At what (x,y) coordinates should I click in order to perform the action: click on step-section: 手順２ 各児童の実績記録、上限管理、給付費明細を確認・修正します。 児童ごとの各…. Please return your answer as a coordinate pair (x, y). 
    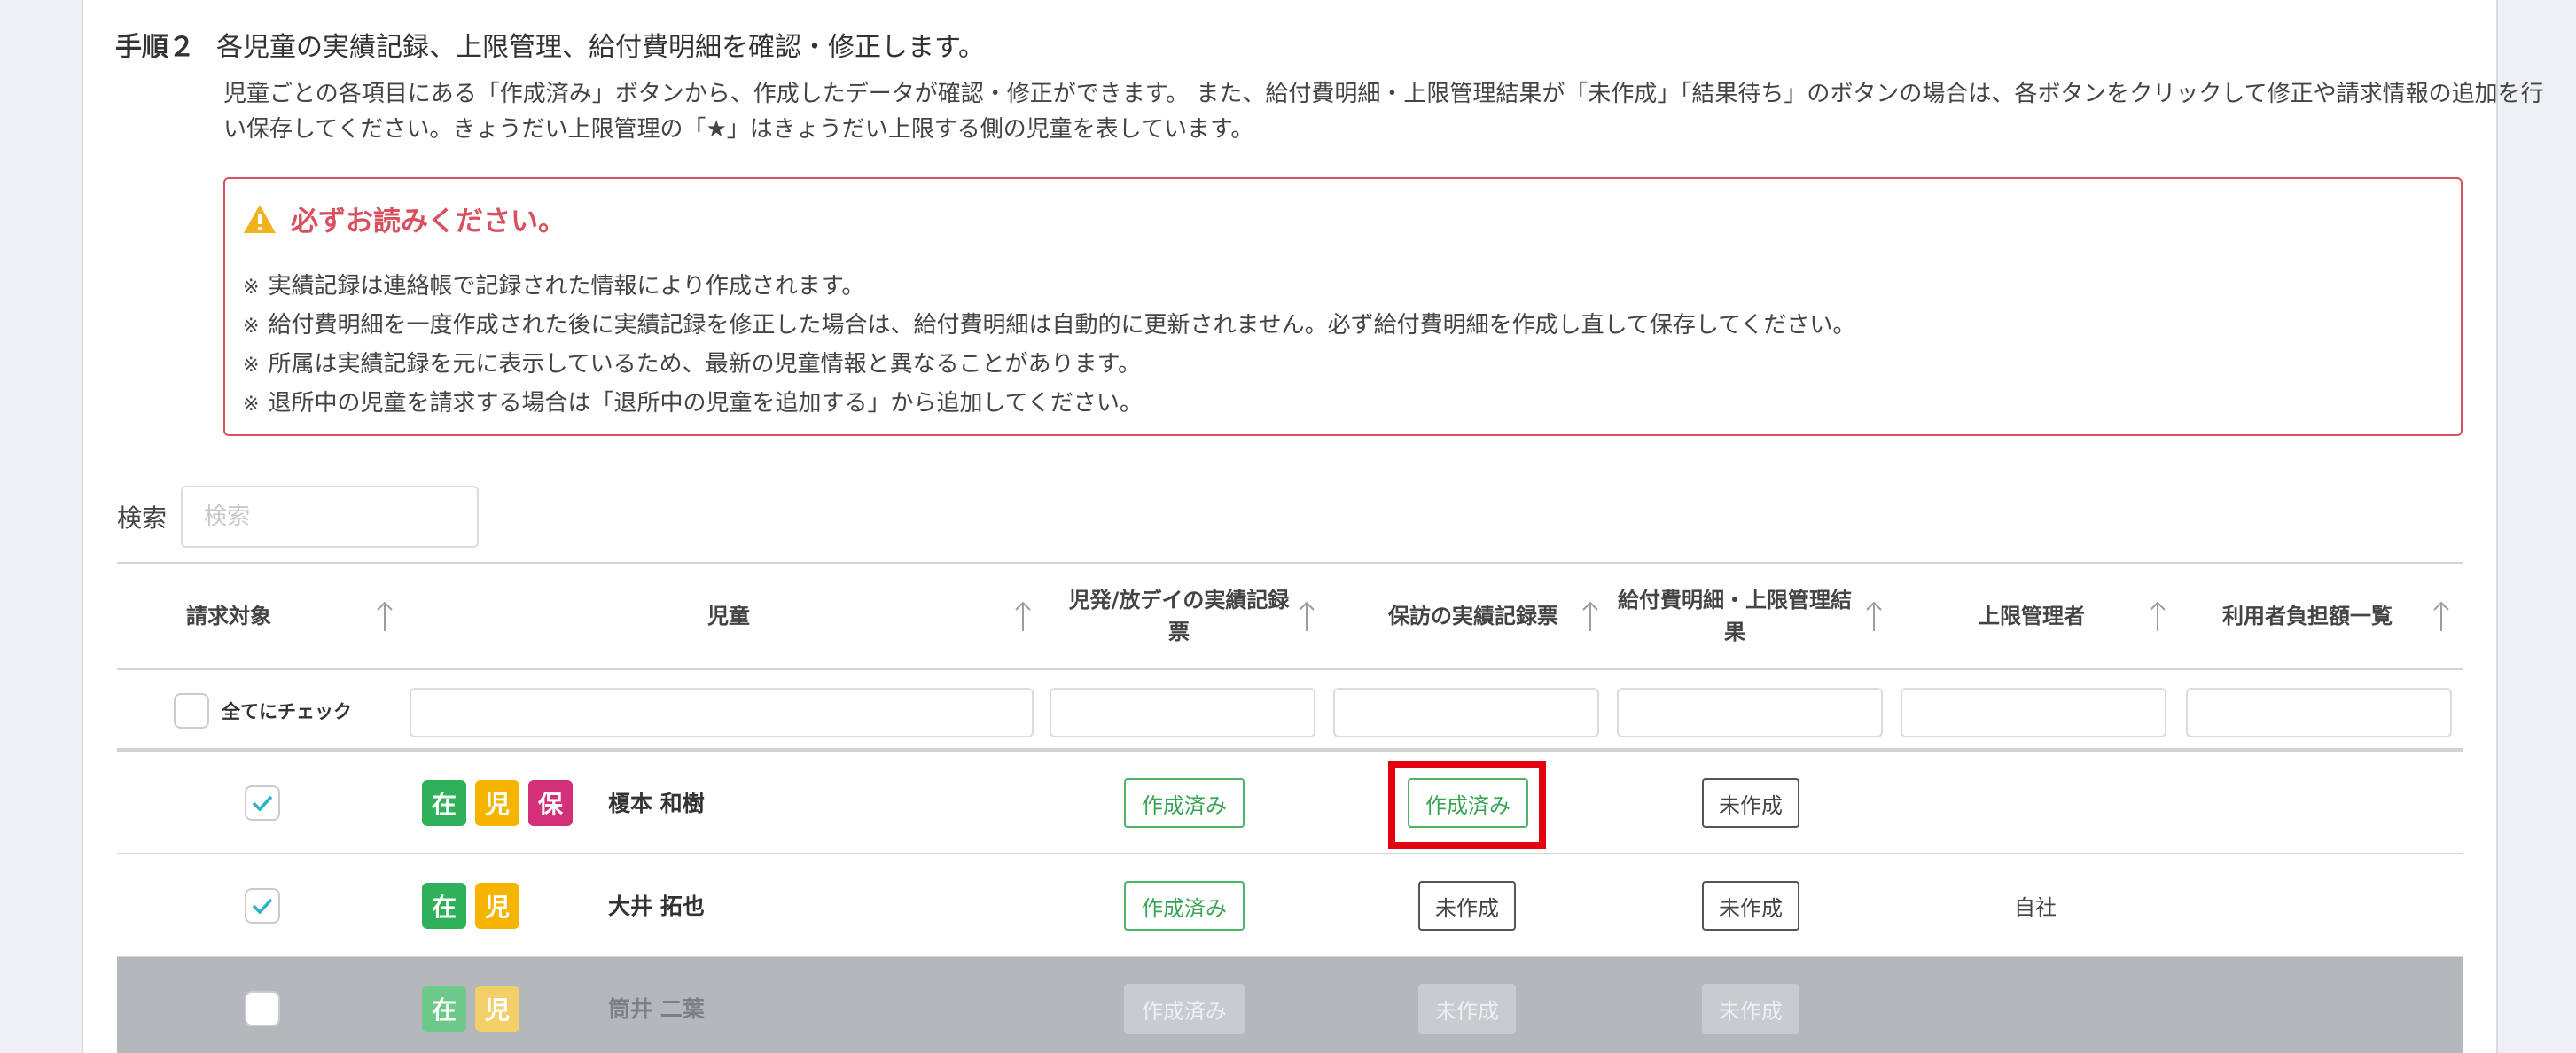
    Looking at the image, I should click on (1329, 84).